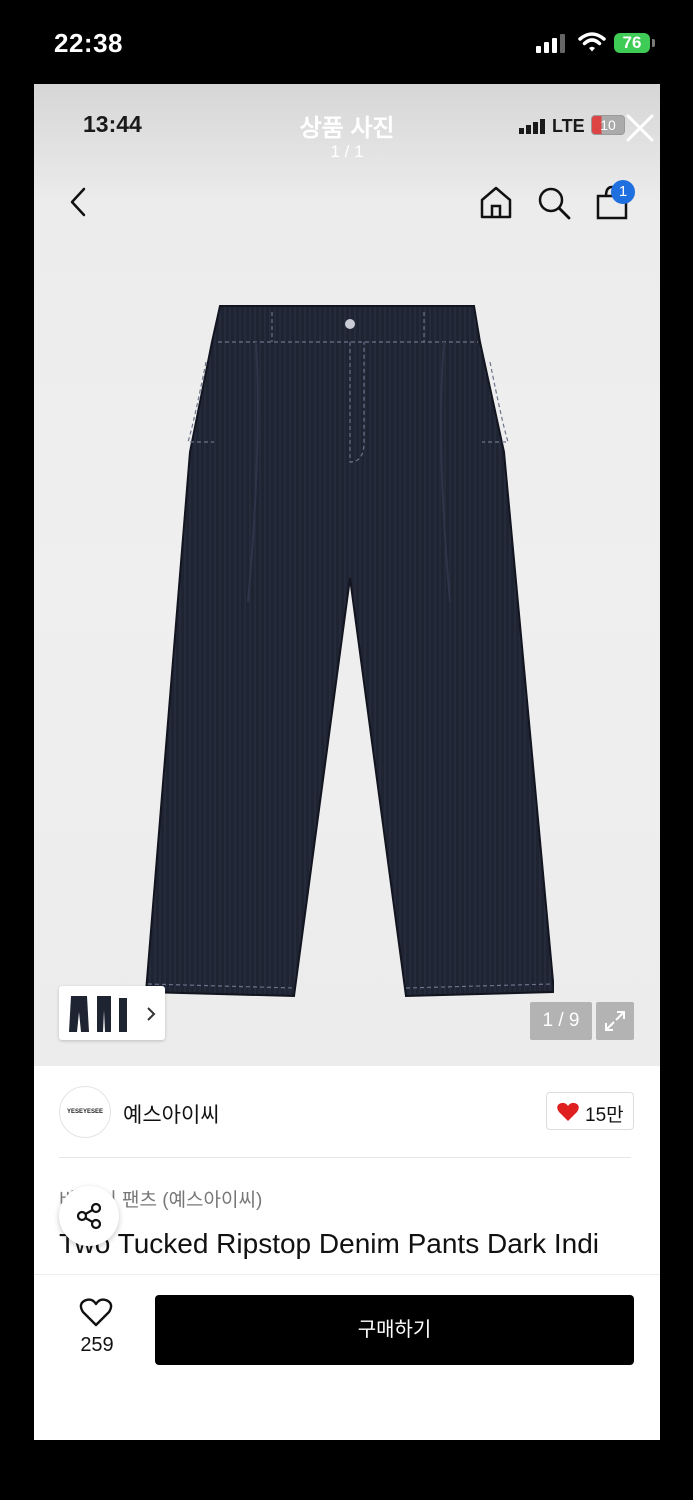 The image size is (693, 1500). Describe the element at coordinates (347, 128) in the screenshot. I see `viewer-title: 상품 사진` at that location.